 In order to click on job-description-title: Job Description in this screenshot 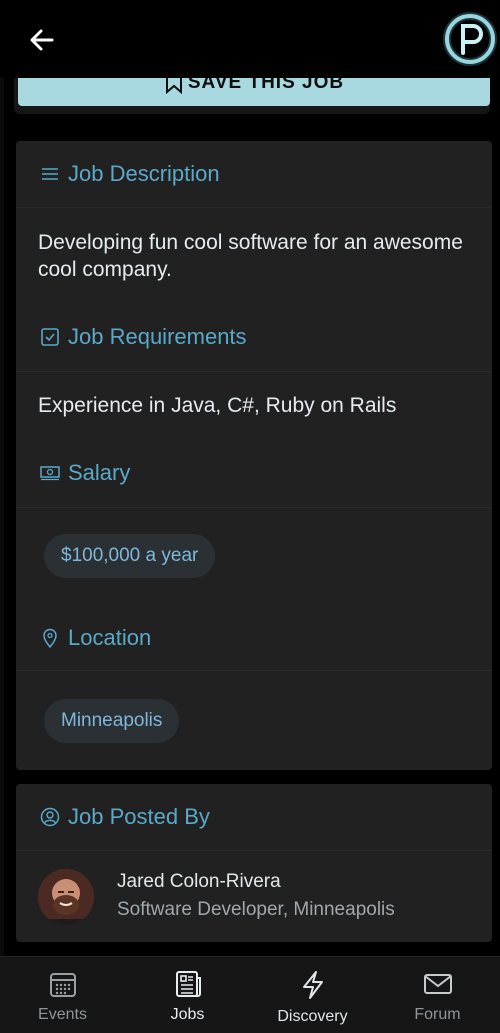, I will do `click(144, 173)`.